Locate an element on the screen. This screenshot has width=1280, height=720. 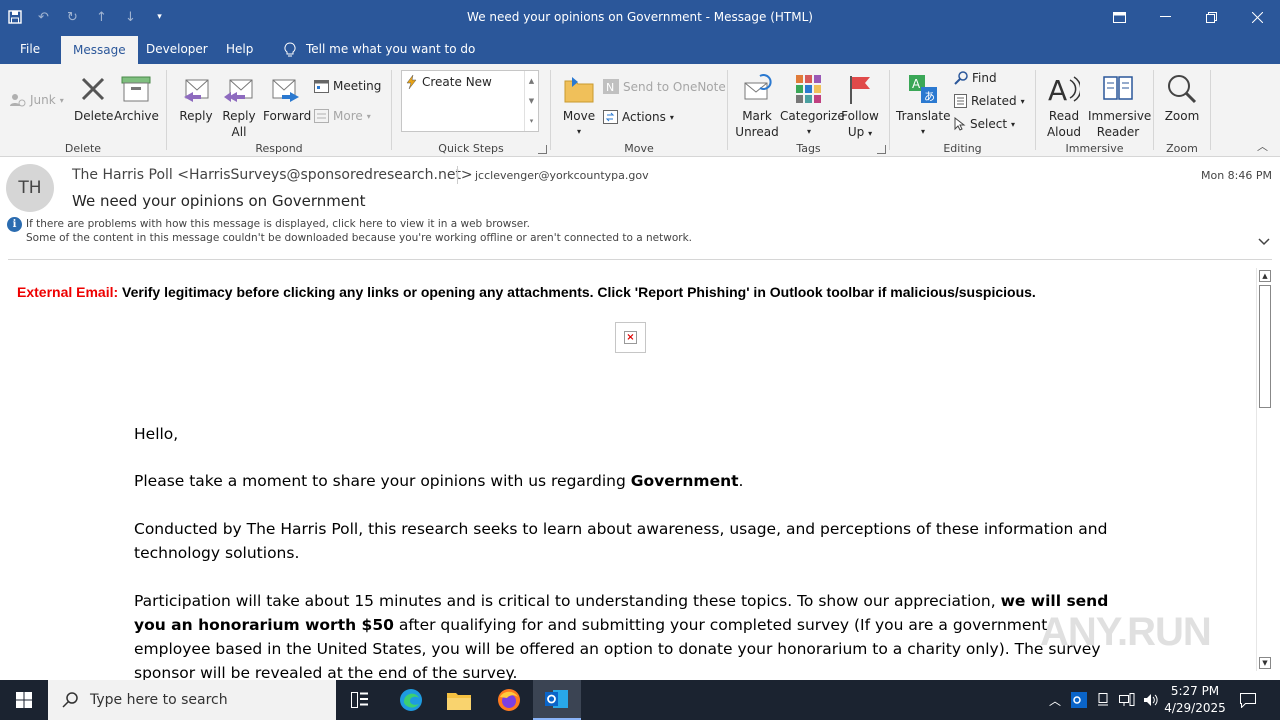
notifications-icon is located at coordinates (1248, 700).